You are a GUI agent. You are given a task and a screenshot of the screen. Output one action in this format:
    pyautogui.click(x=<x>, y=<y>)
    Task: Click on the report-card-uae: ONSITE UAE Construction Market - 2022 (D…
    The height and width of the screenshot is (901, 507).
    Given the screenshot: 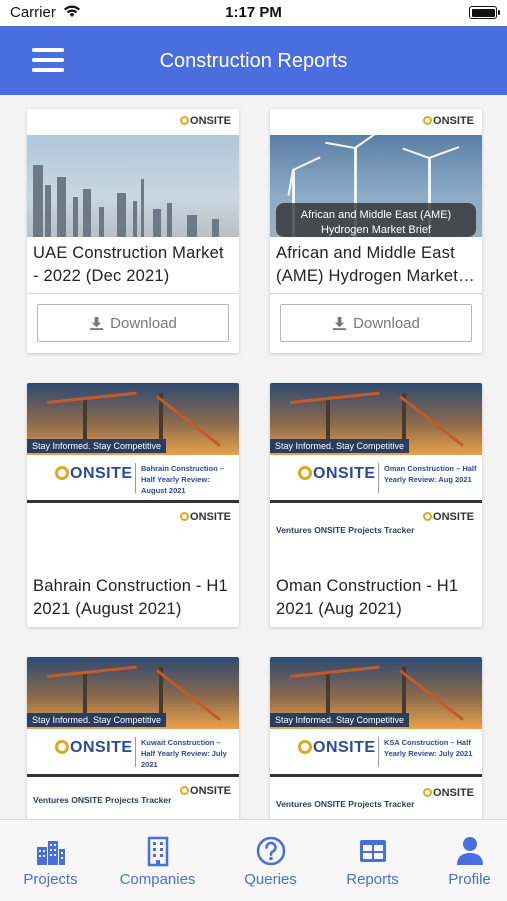 What is the action you would take?
    pyautogui.click(x=133, y=231)
    